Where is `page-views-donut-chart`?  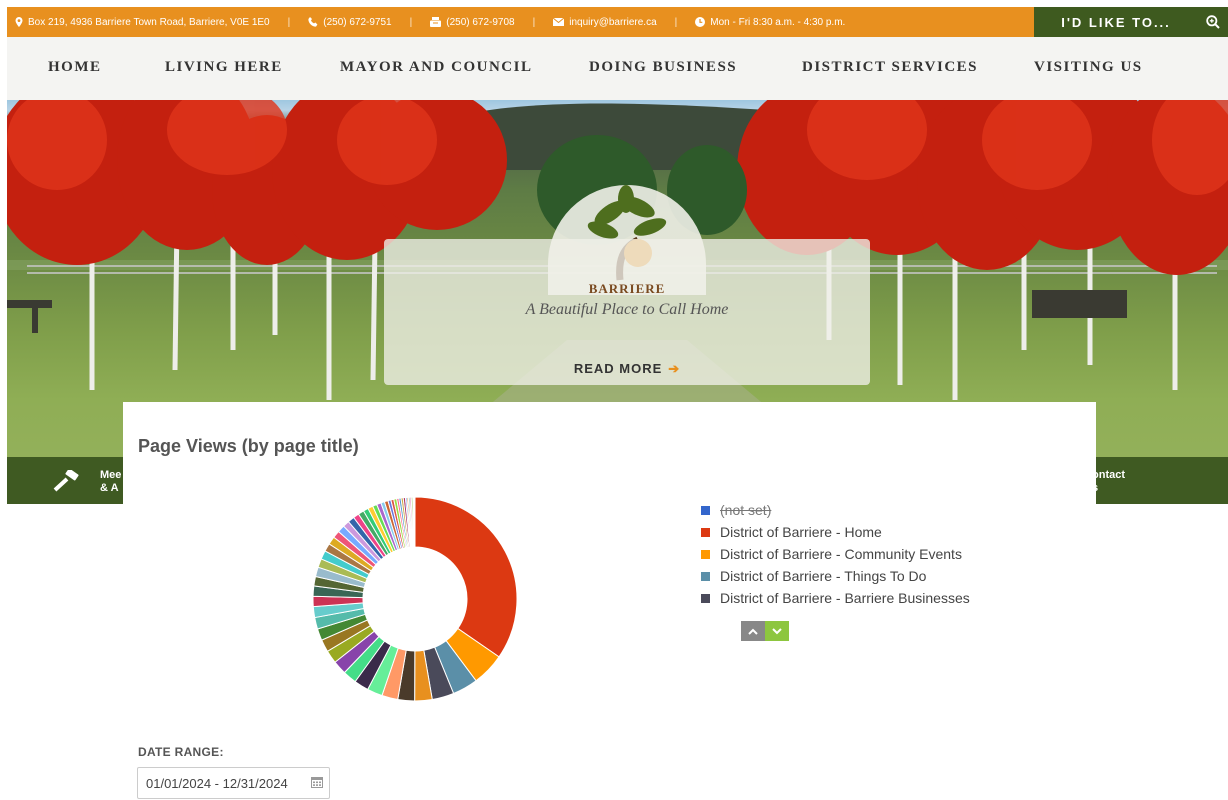 page-views-donut-chart is located at coordinates (415, 601).